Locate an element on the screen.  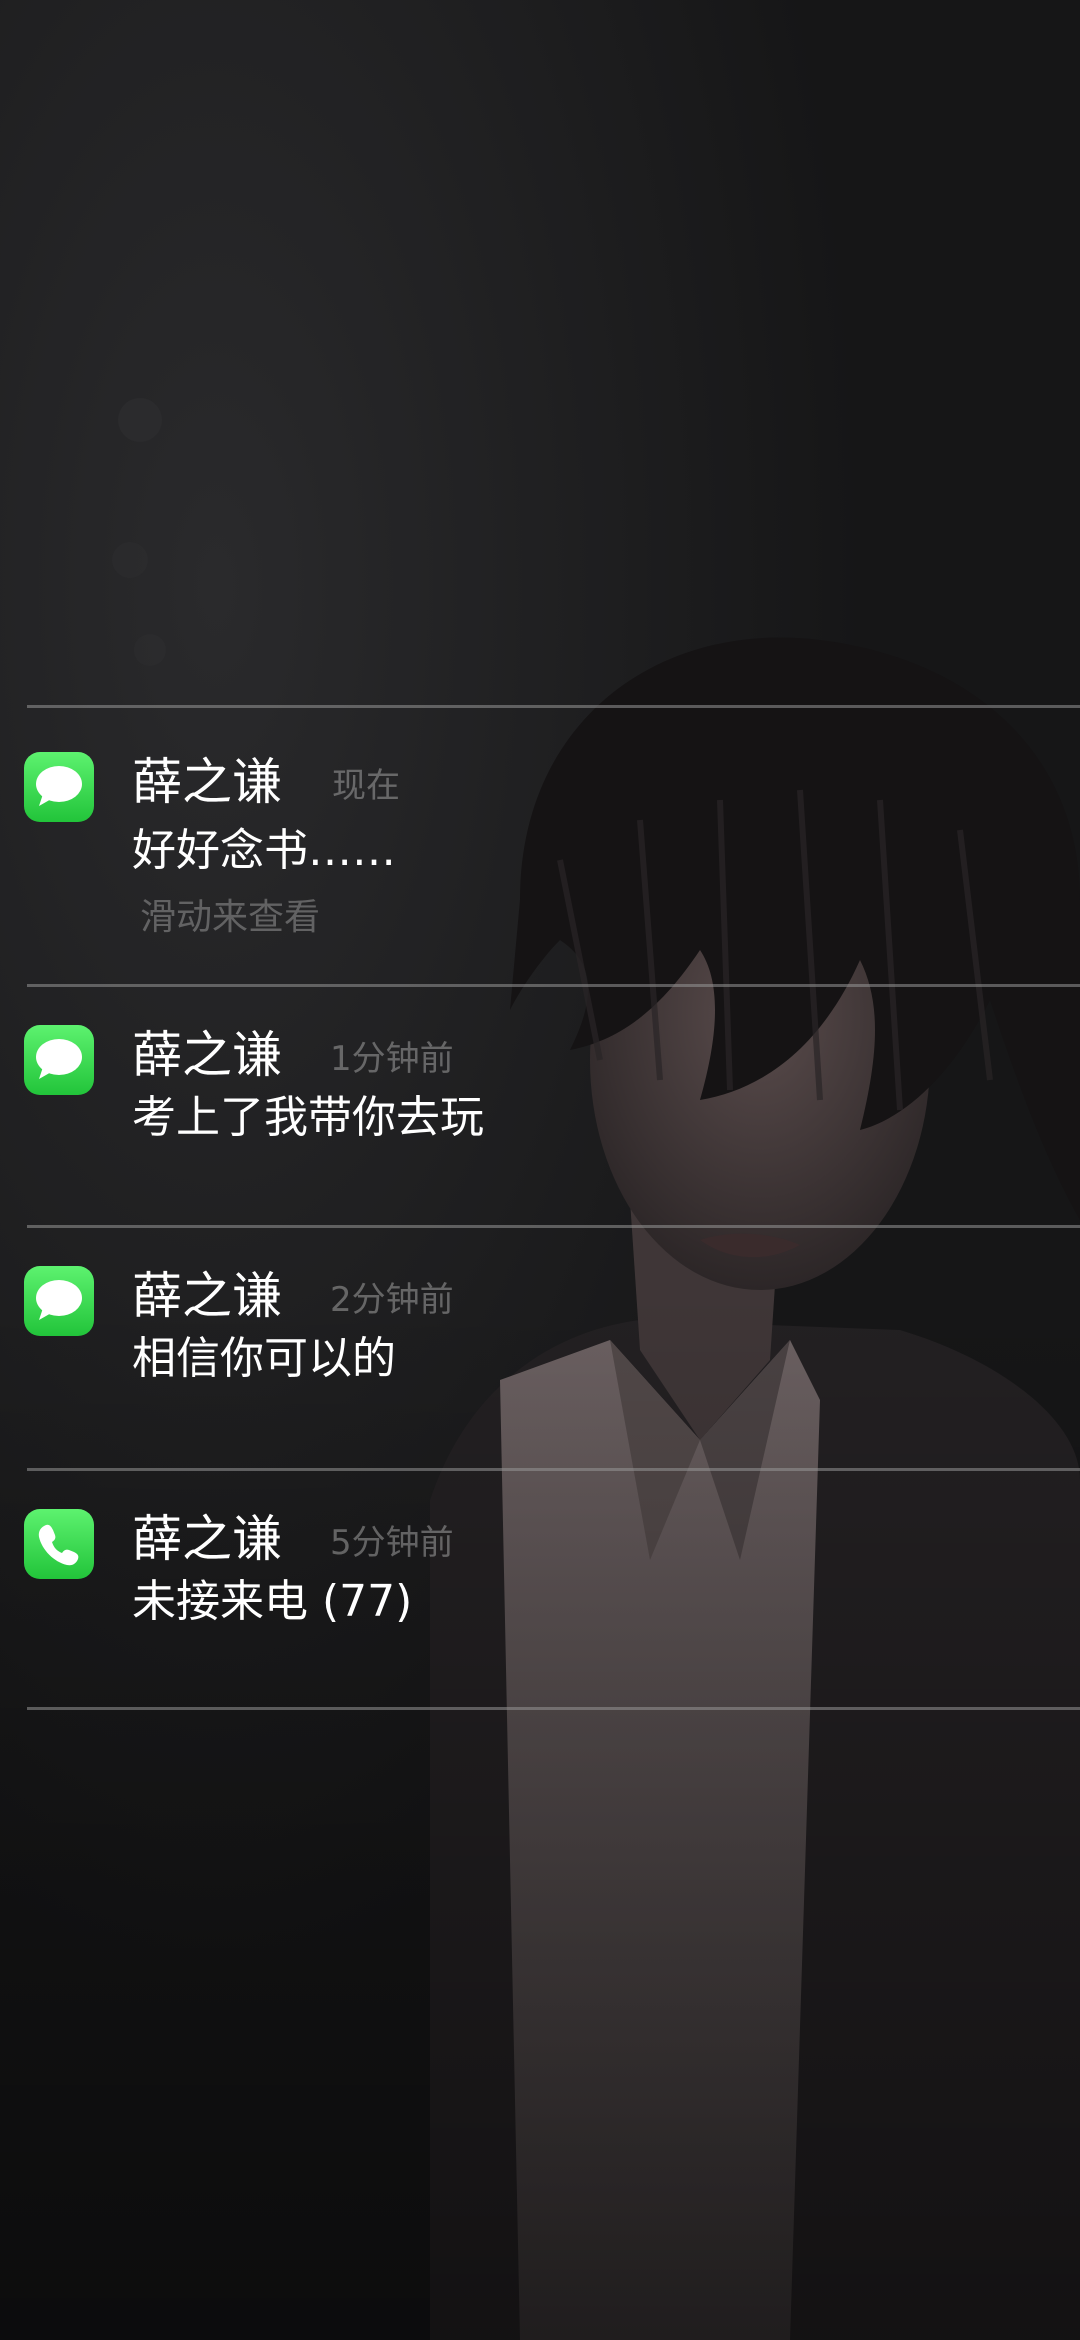
divider is located at coordinates (553, 1708).